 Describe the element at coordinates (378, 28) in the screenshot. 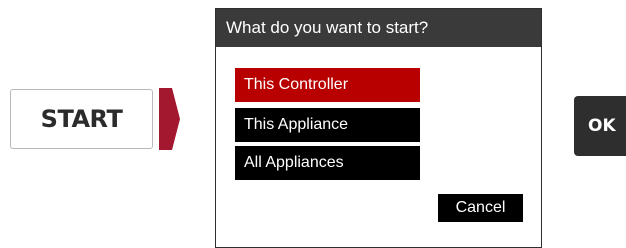

I see `dialog-title: What do you want to start?` at that location.